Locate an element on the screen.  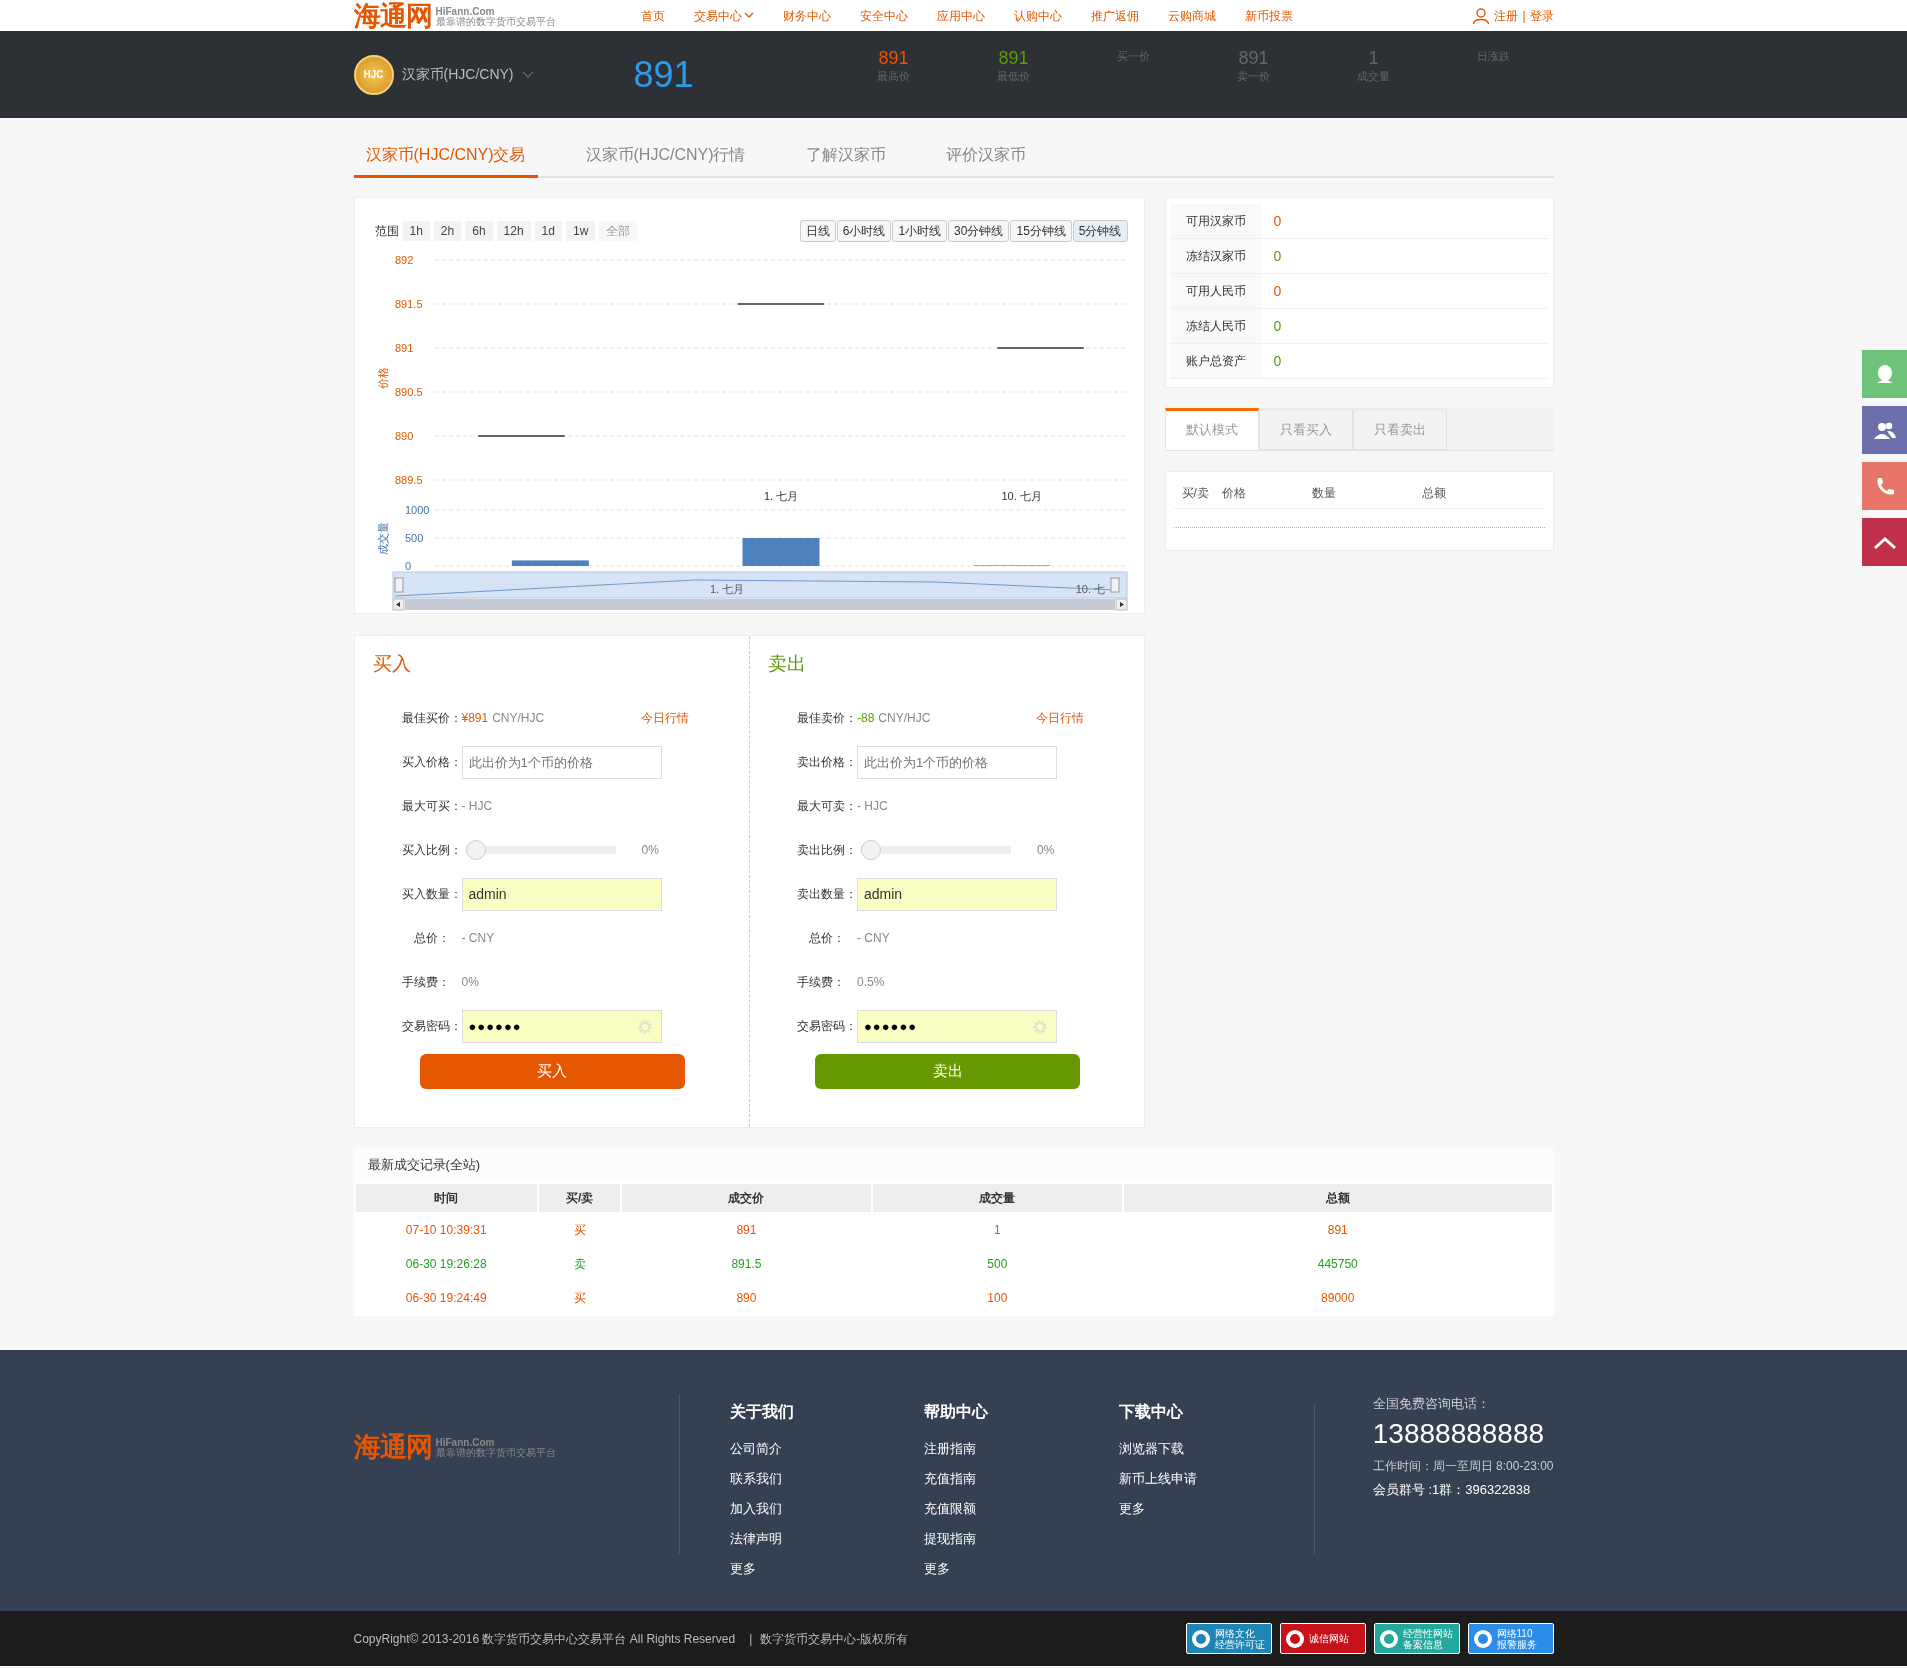
contact-label: 全国免费咨询电话： is located at coordinates (1431, 1404).